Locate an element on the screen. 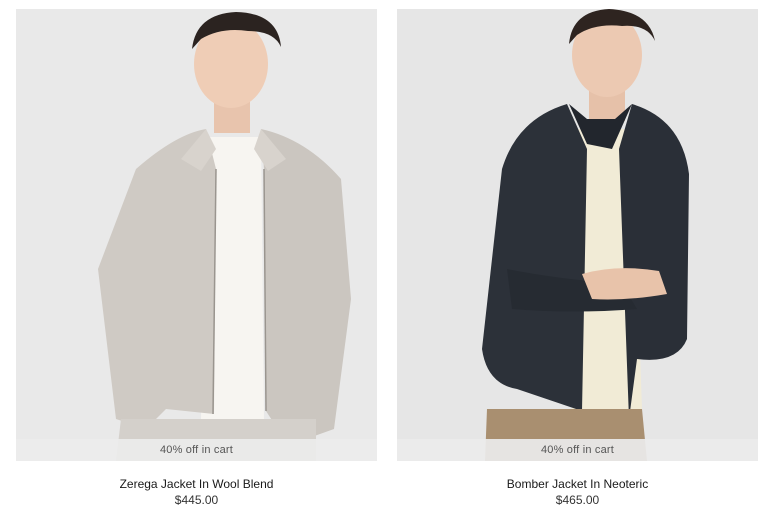  product-name: Zerega Jacket In Wool Blend is located at coordinates (196, 484).